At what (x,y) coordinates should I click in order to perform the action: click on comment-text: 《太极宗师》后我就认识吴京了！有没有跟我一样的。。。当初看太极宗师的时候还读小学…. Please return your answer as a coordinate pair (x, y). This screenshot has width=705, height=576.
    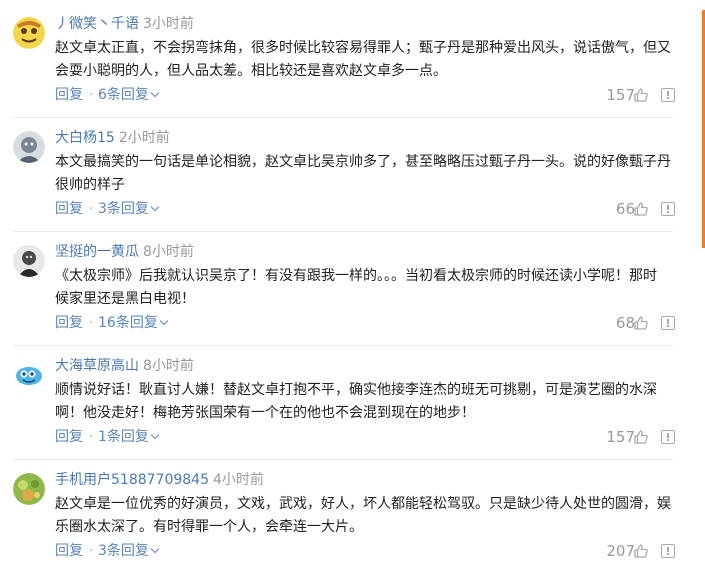
    Looking at the image, I should click on (356, 287).